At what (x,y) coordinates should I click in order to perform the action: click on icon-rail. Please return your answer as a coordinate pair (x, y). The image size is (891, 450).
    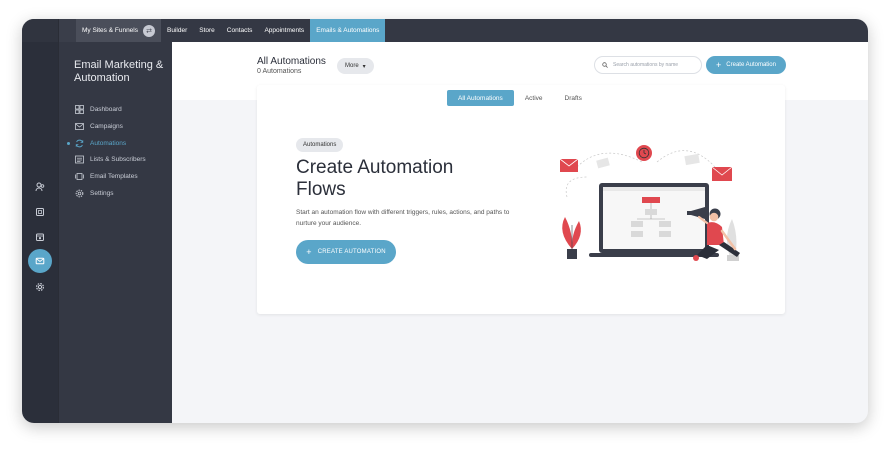
    Looking at the image, I should click on (40, 221).